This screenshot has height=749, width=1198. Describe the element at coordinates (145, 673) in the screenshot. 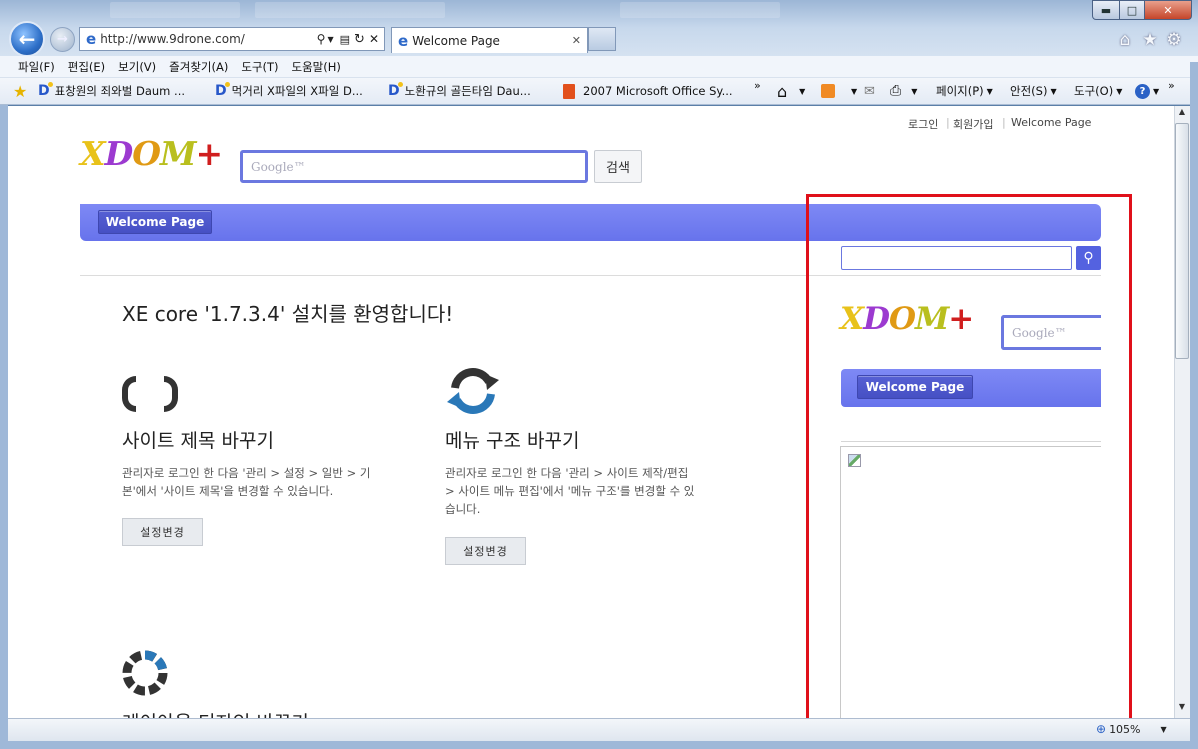

I see `loading-ring-icon` at that location.